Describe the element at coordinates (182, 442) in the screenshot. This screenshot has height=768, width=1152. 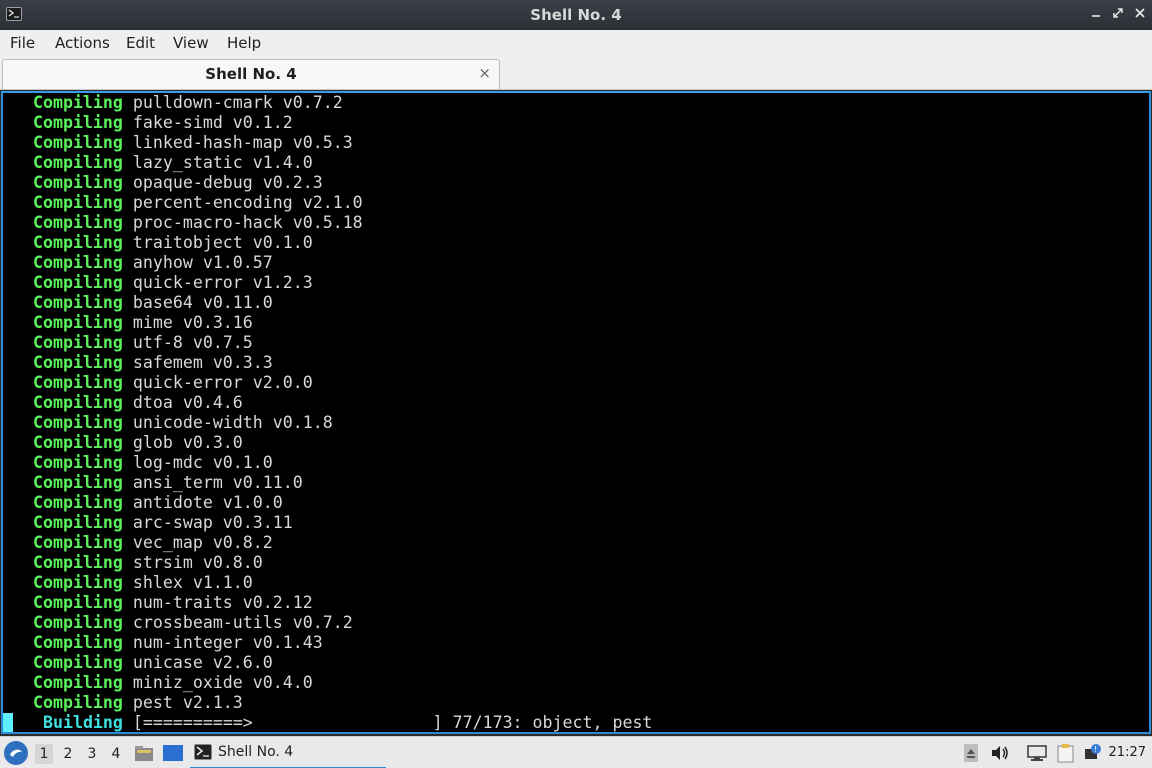
I see `crate-name: glob v0.3.0` at that location.